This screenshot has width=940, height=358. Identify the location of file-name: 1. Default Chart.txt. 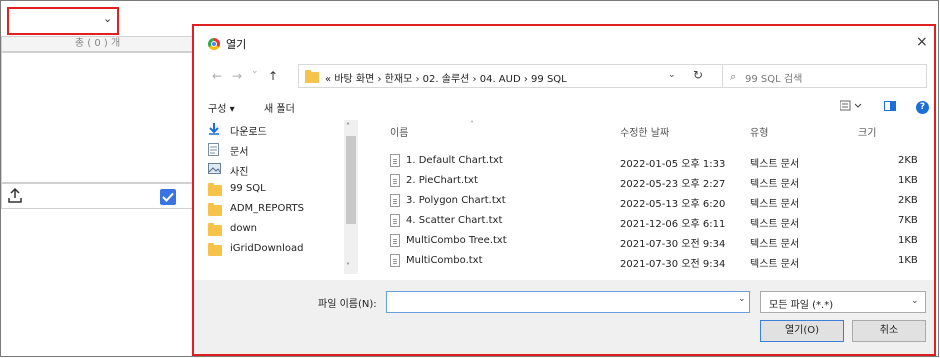
(454, 160).